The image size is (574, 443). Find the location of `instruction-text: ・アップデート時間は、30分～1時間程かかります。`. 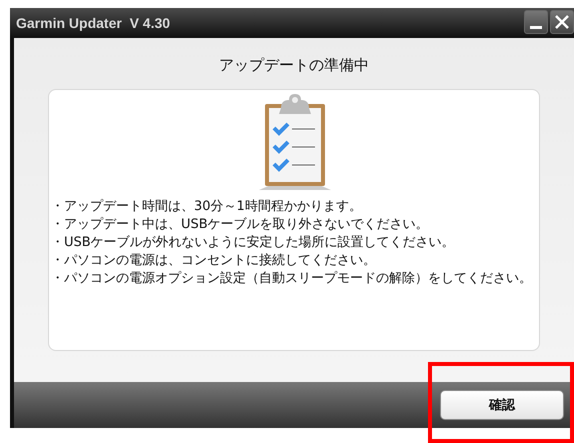

instruction-text: ・アップデート時間は、30分～1時間程かかります。 is located at coordinates (207, 207).